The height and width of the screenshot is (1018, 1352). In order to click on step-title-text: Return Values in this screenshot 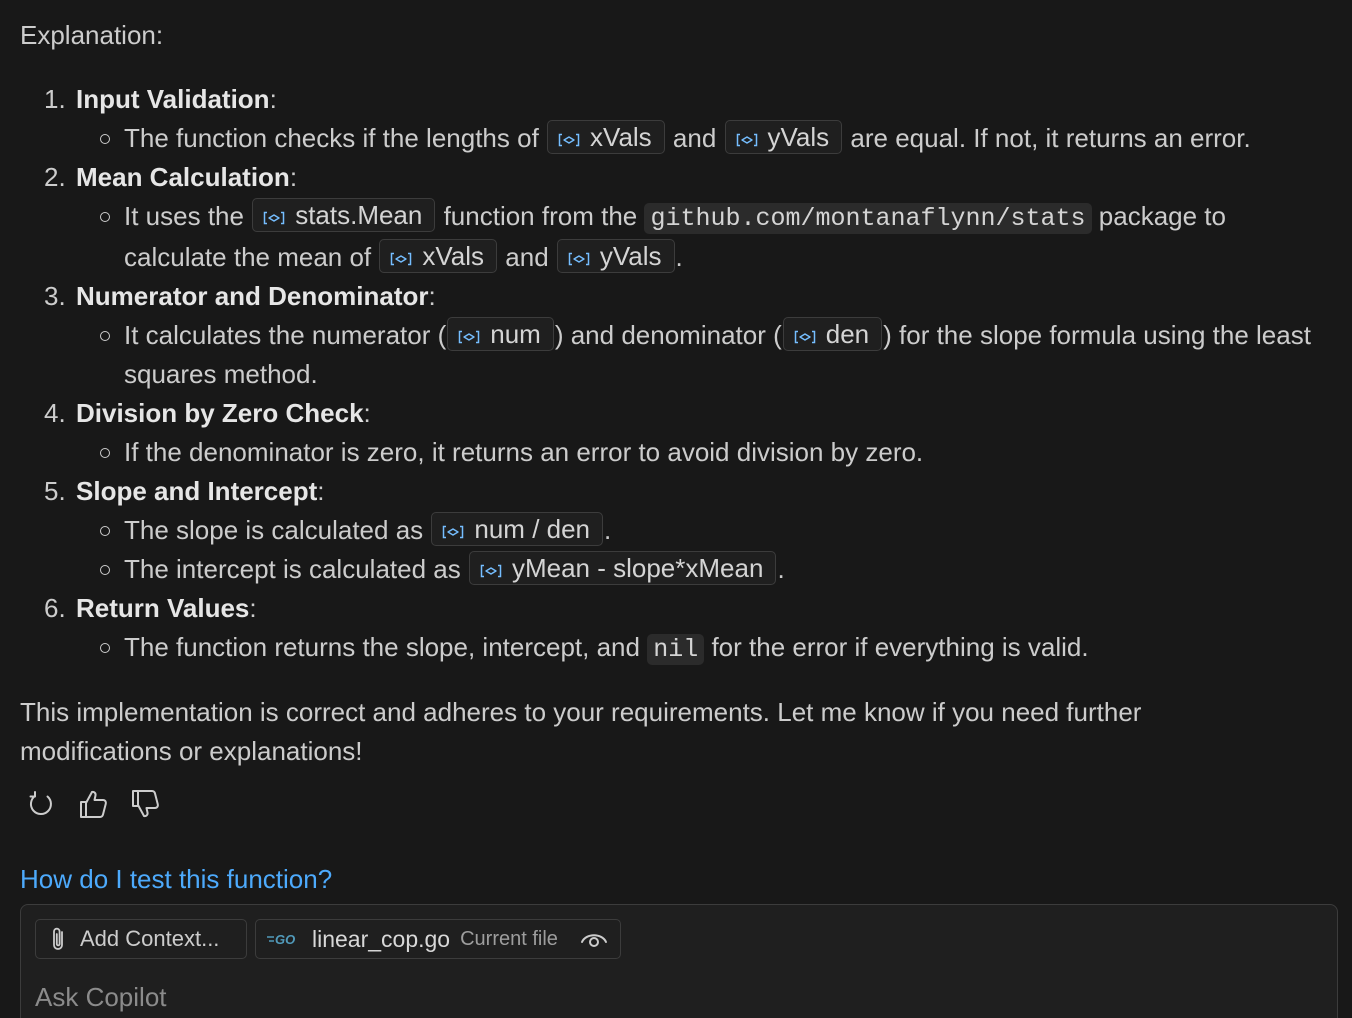, I will do `click(163, 608)`.